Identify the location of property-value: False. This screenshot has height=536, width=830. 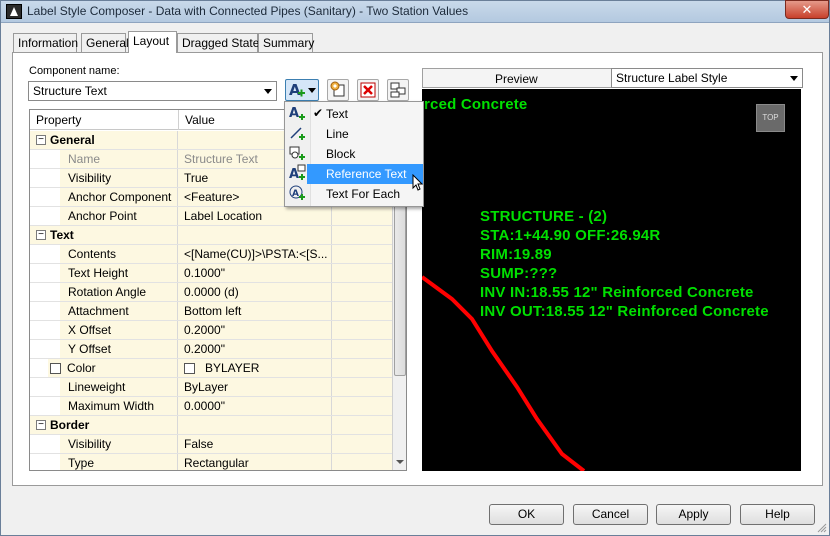
(255, 444).